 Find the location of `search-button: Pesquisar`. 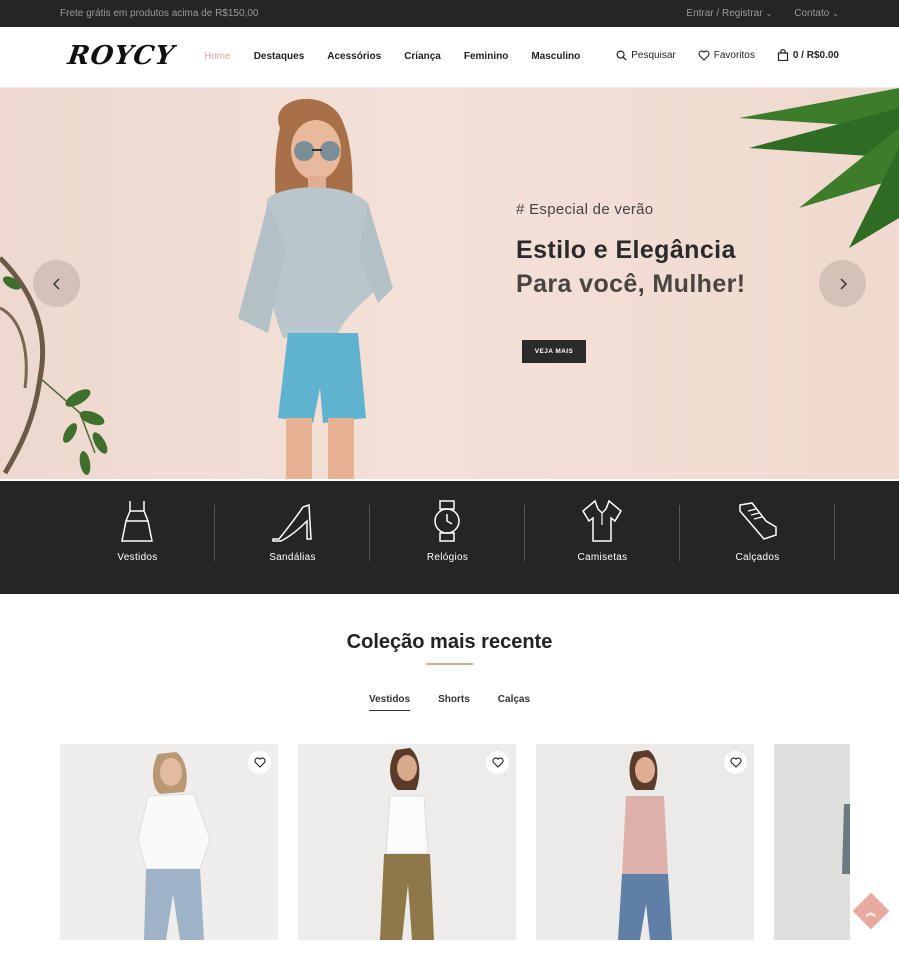

search-button: Pesquisar is located at coordinates (646, 55).